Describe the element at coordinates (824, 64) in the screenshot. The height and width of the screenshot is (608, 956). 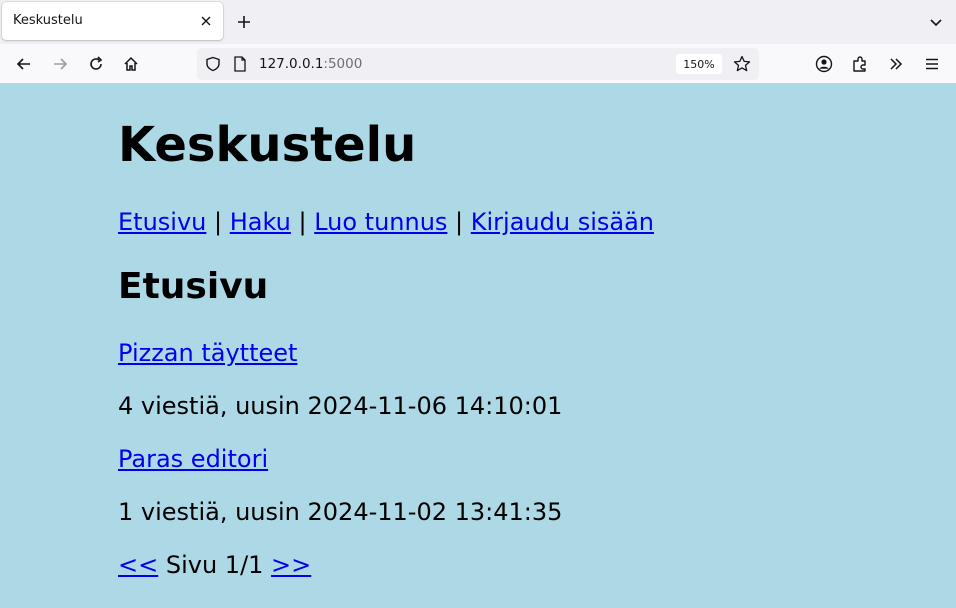
I see `account-icon` at that location.